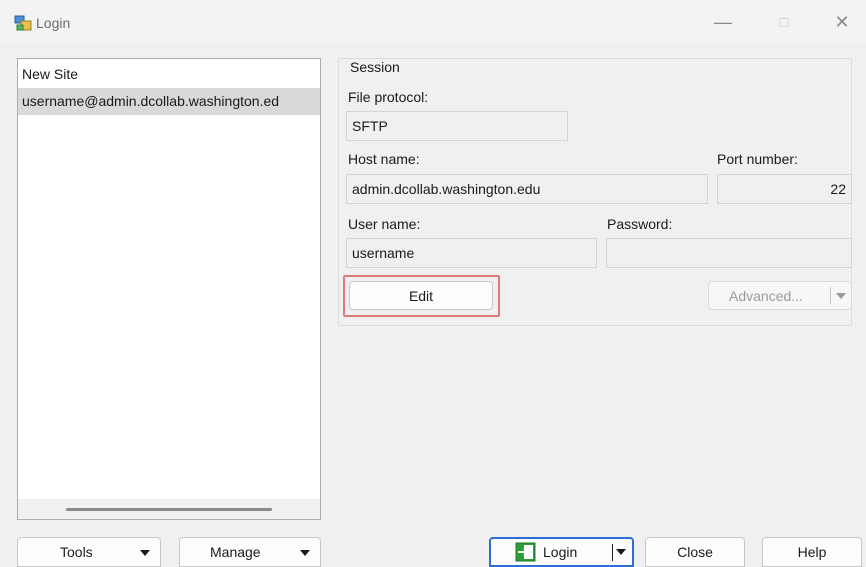  I want to click on close-icon: ✕, so click(842, 21).